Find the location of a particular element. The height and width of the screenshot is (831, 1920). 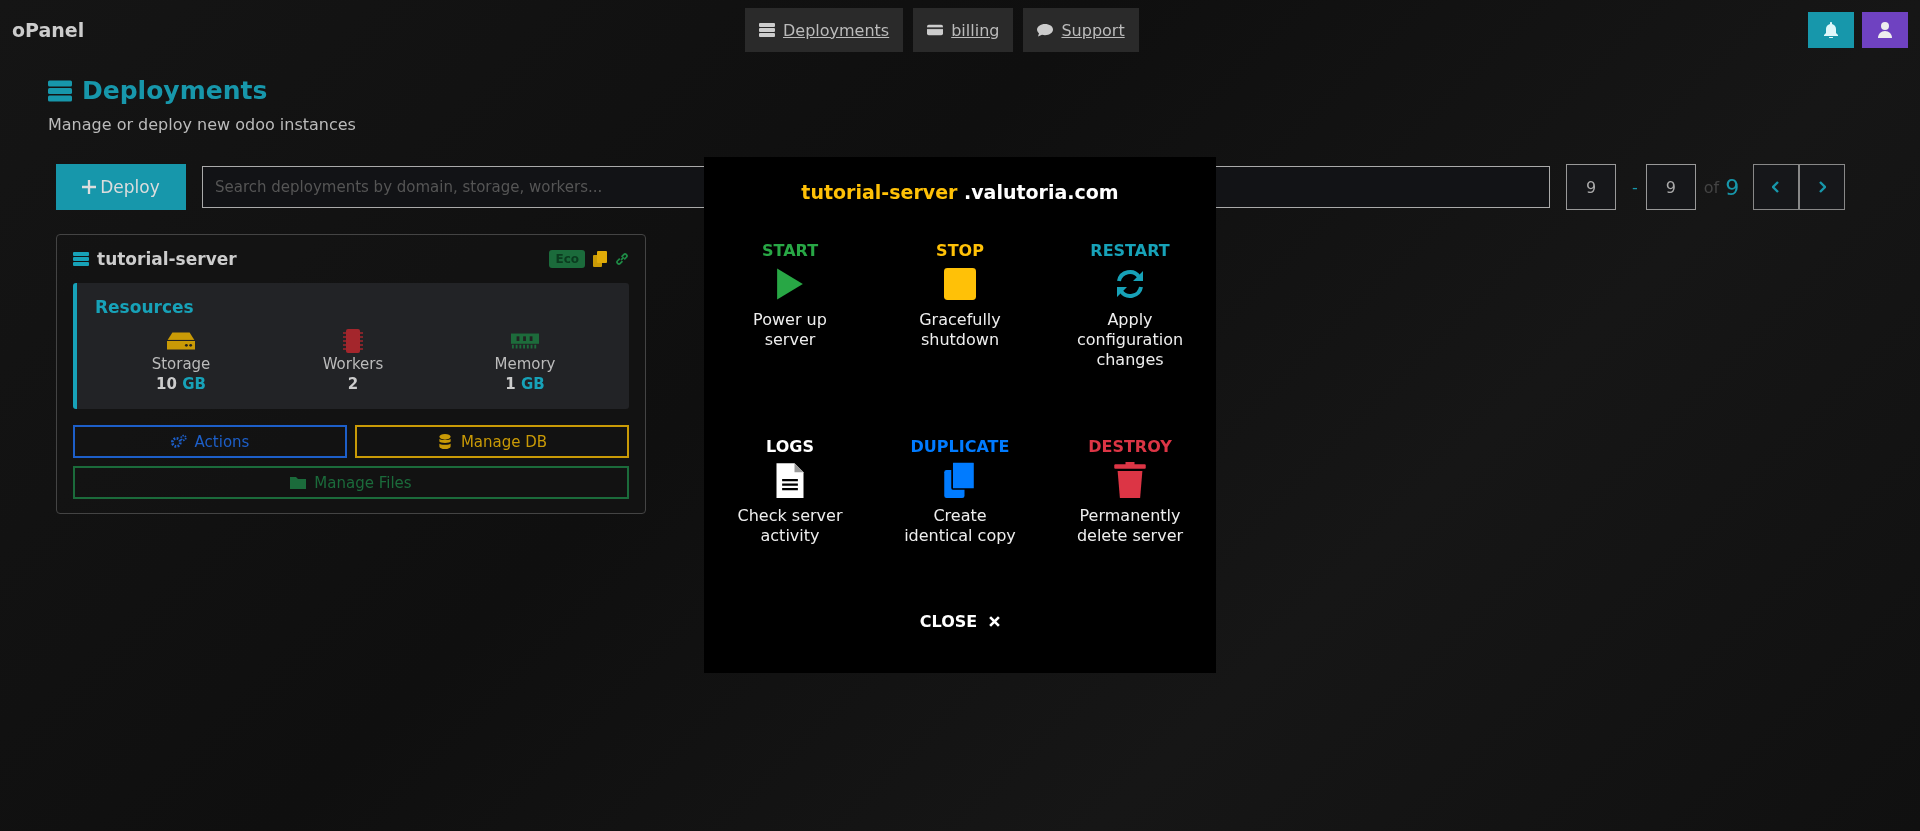

action-description: Apply configuration changes is located at coordinates (1130, 340).